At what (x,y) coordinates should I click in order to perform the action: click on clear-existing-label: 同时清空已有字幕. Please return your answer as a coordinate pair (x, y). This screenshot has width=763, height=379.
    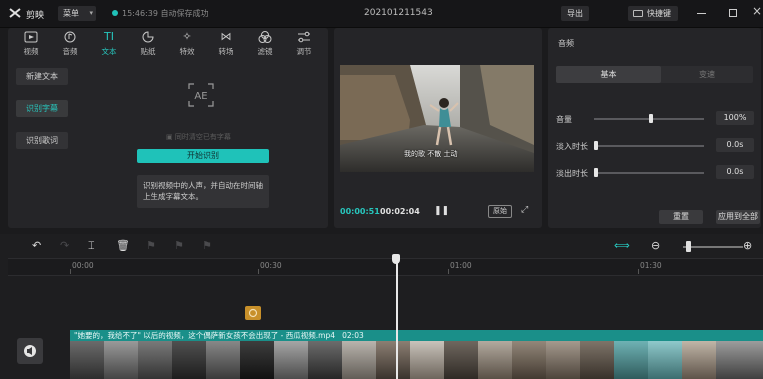
    Looking at the image, I should click on (202, 137).